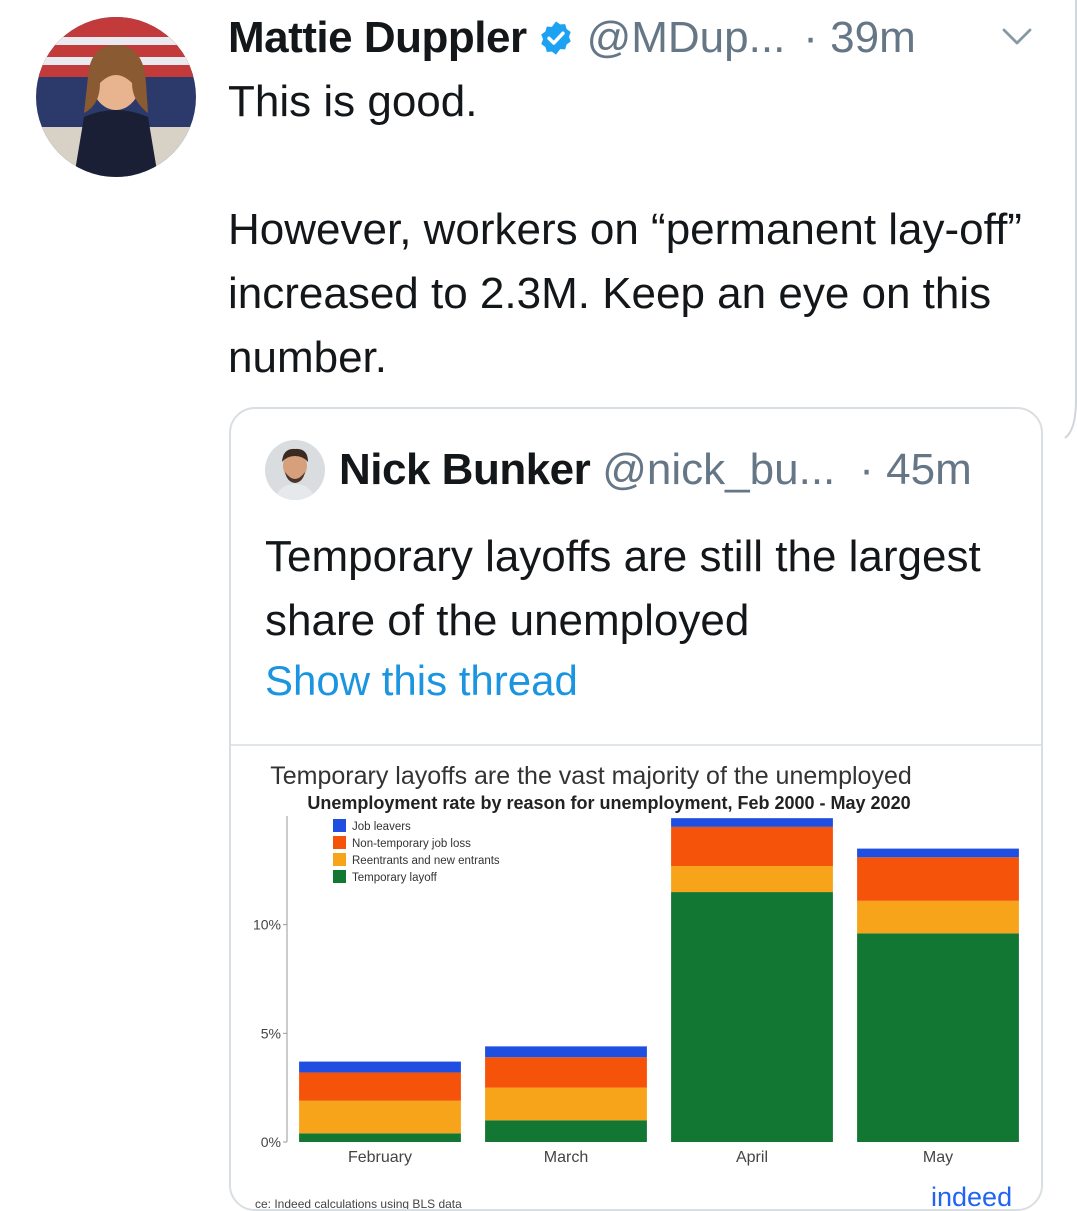  What do you see at coordinates (270, 983) in the screenshot?
I see `y-axis: 0% 5% 10%` at bounding box center [270, 983].